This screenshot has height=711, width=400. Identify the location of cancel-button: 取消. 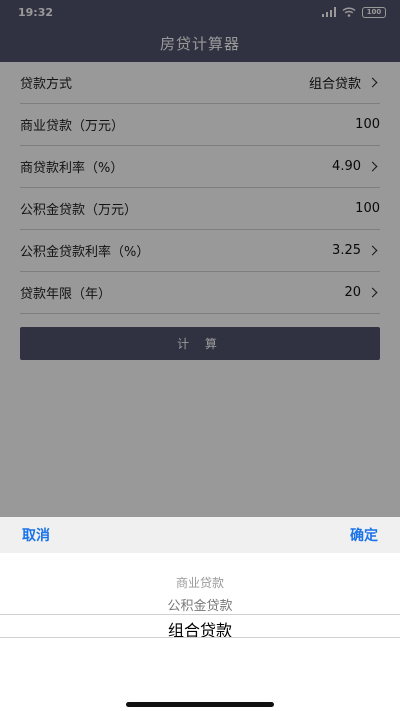
(36, 535).